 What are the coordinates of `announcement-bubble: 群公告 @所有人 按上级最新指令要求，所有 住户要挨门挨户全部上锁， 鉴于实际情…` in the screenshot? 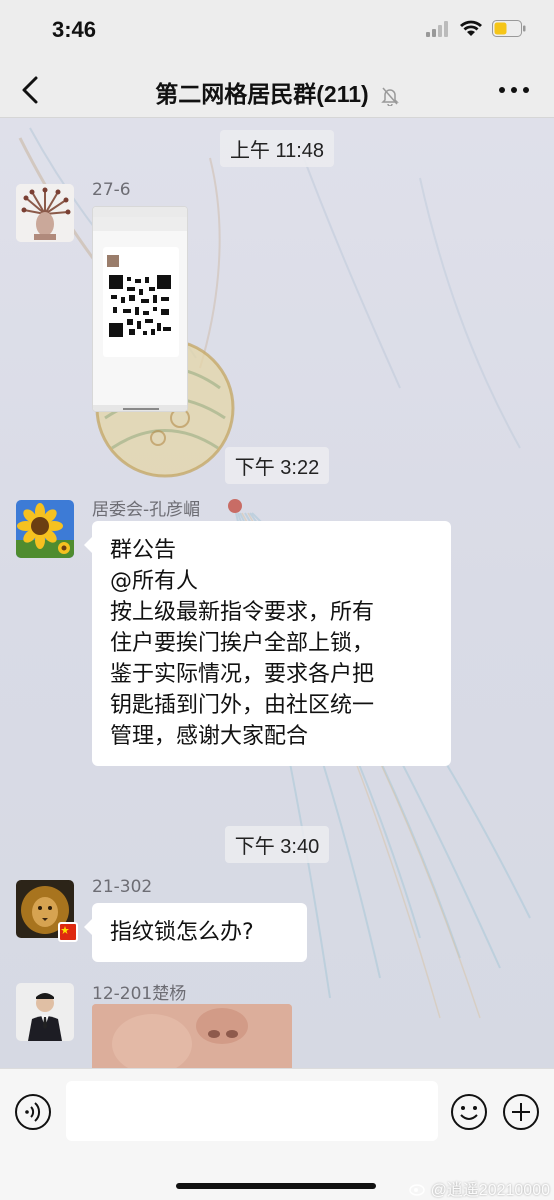 It's located at (267, 643).